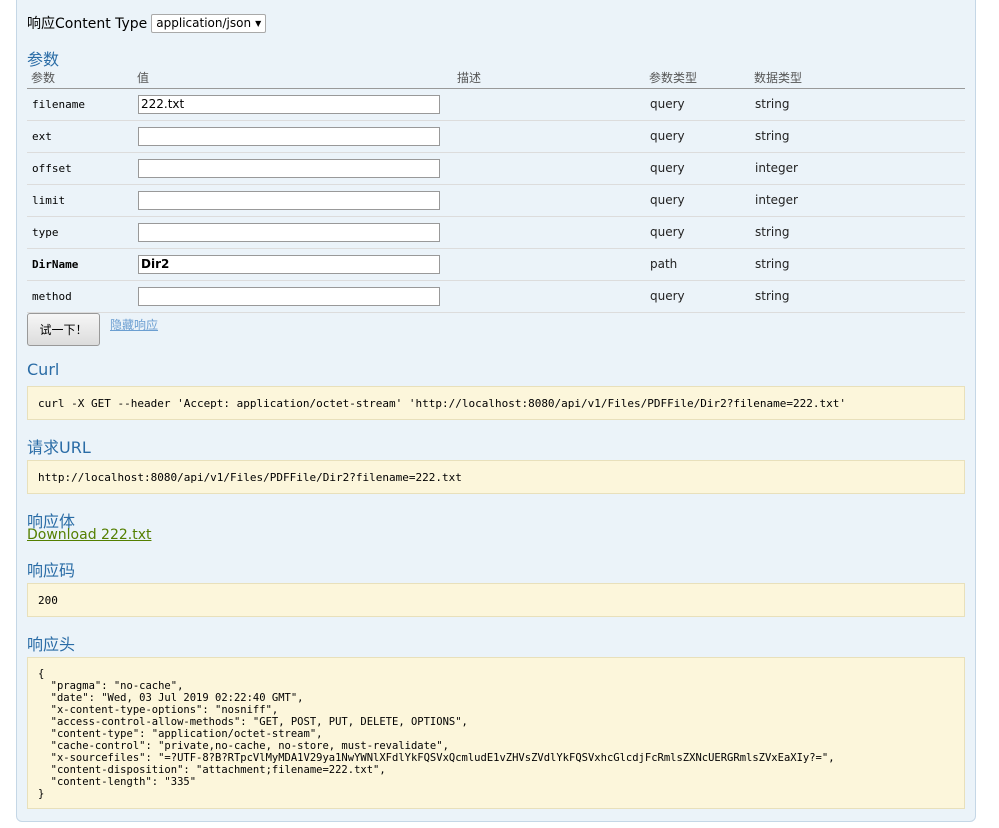  What do you see at coordinates (134, 324) in the screenshot?
I see `hide-response-link: 隐藏响应` at bounding box center [134, 324].